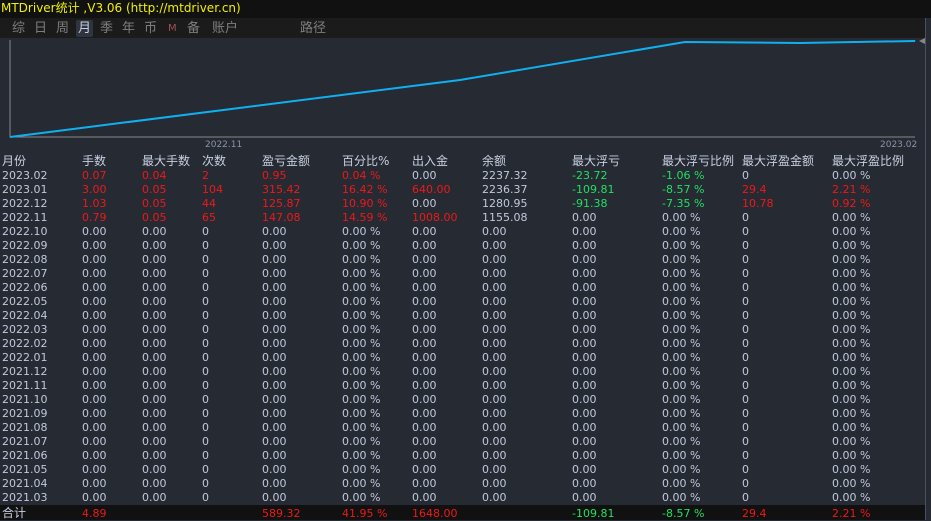 Image resolution: width=931 pixels, height=521 pixels. What do you see at coordinates (286, 161) in the screenshot?
I see `column-header: 盈亏金额` at bounding box center [286, 161].